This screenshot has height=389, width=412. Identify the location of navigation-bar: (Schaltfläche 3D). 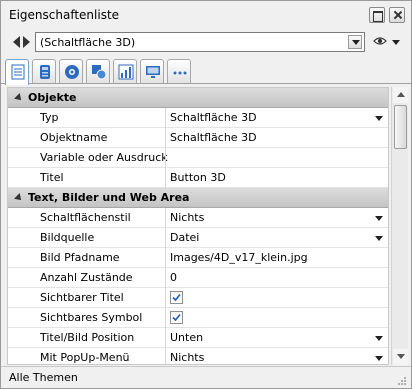
(206, 43).